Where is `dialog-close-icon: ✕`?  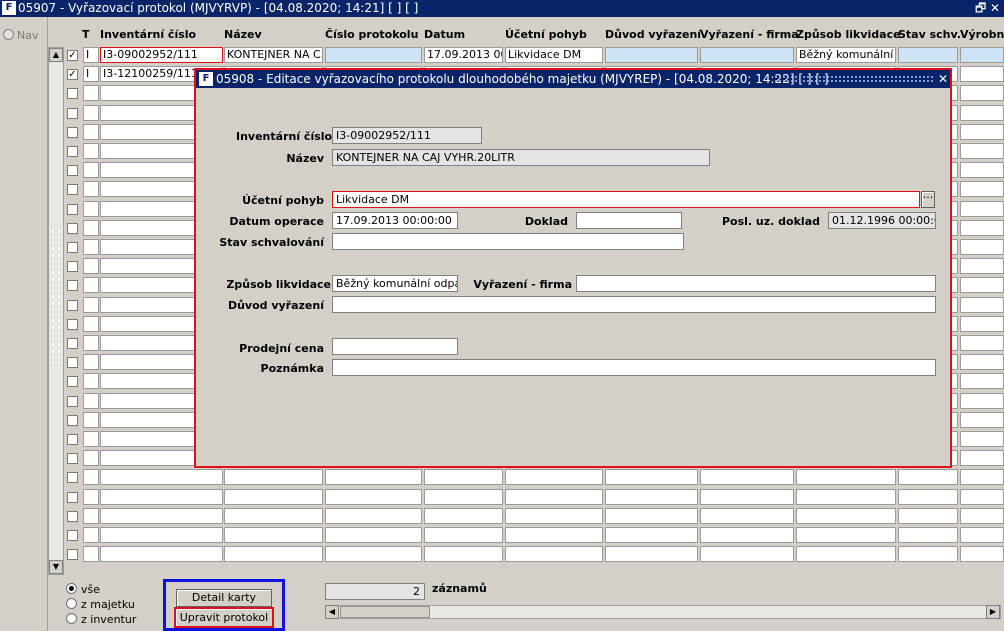 dialog-close-icon: ✕ is located at coordinates (943, 79).